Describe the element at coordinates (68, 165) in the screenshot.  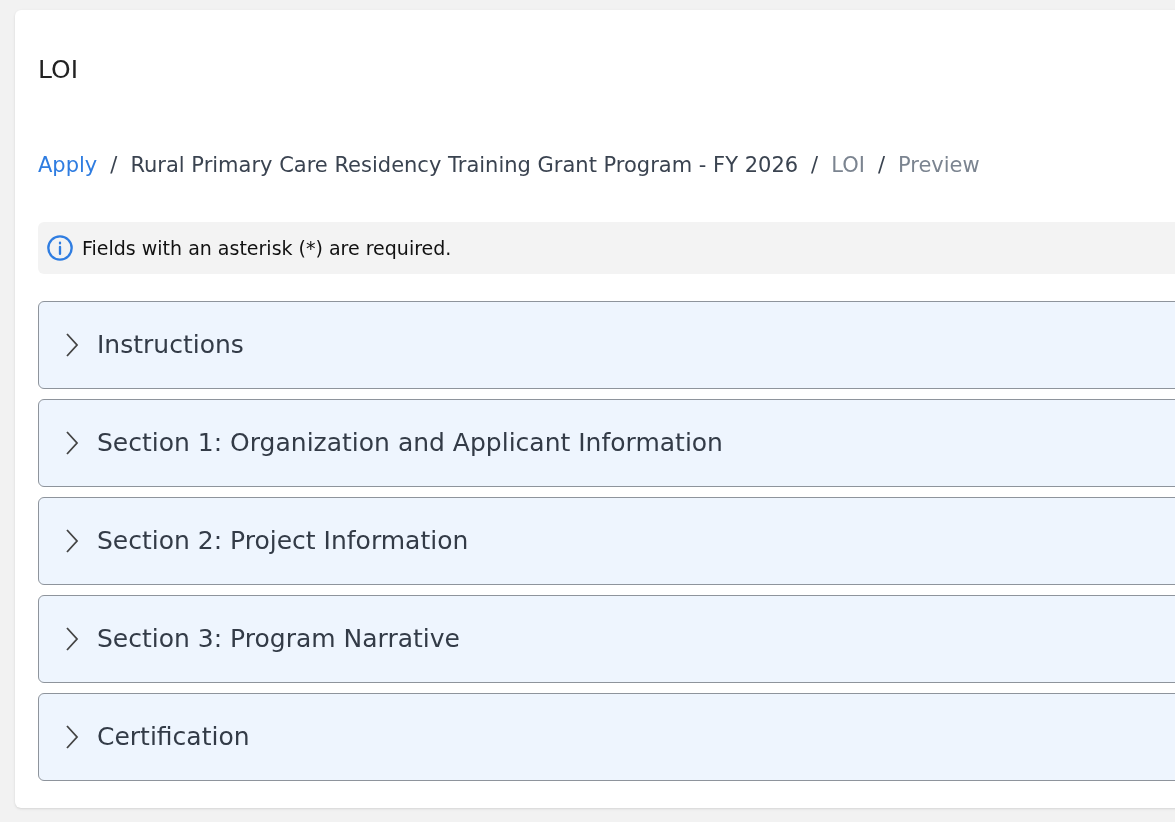
I see `breadcrumb-link: Apply` at that location.